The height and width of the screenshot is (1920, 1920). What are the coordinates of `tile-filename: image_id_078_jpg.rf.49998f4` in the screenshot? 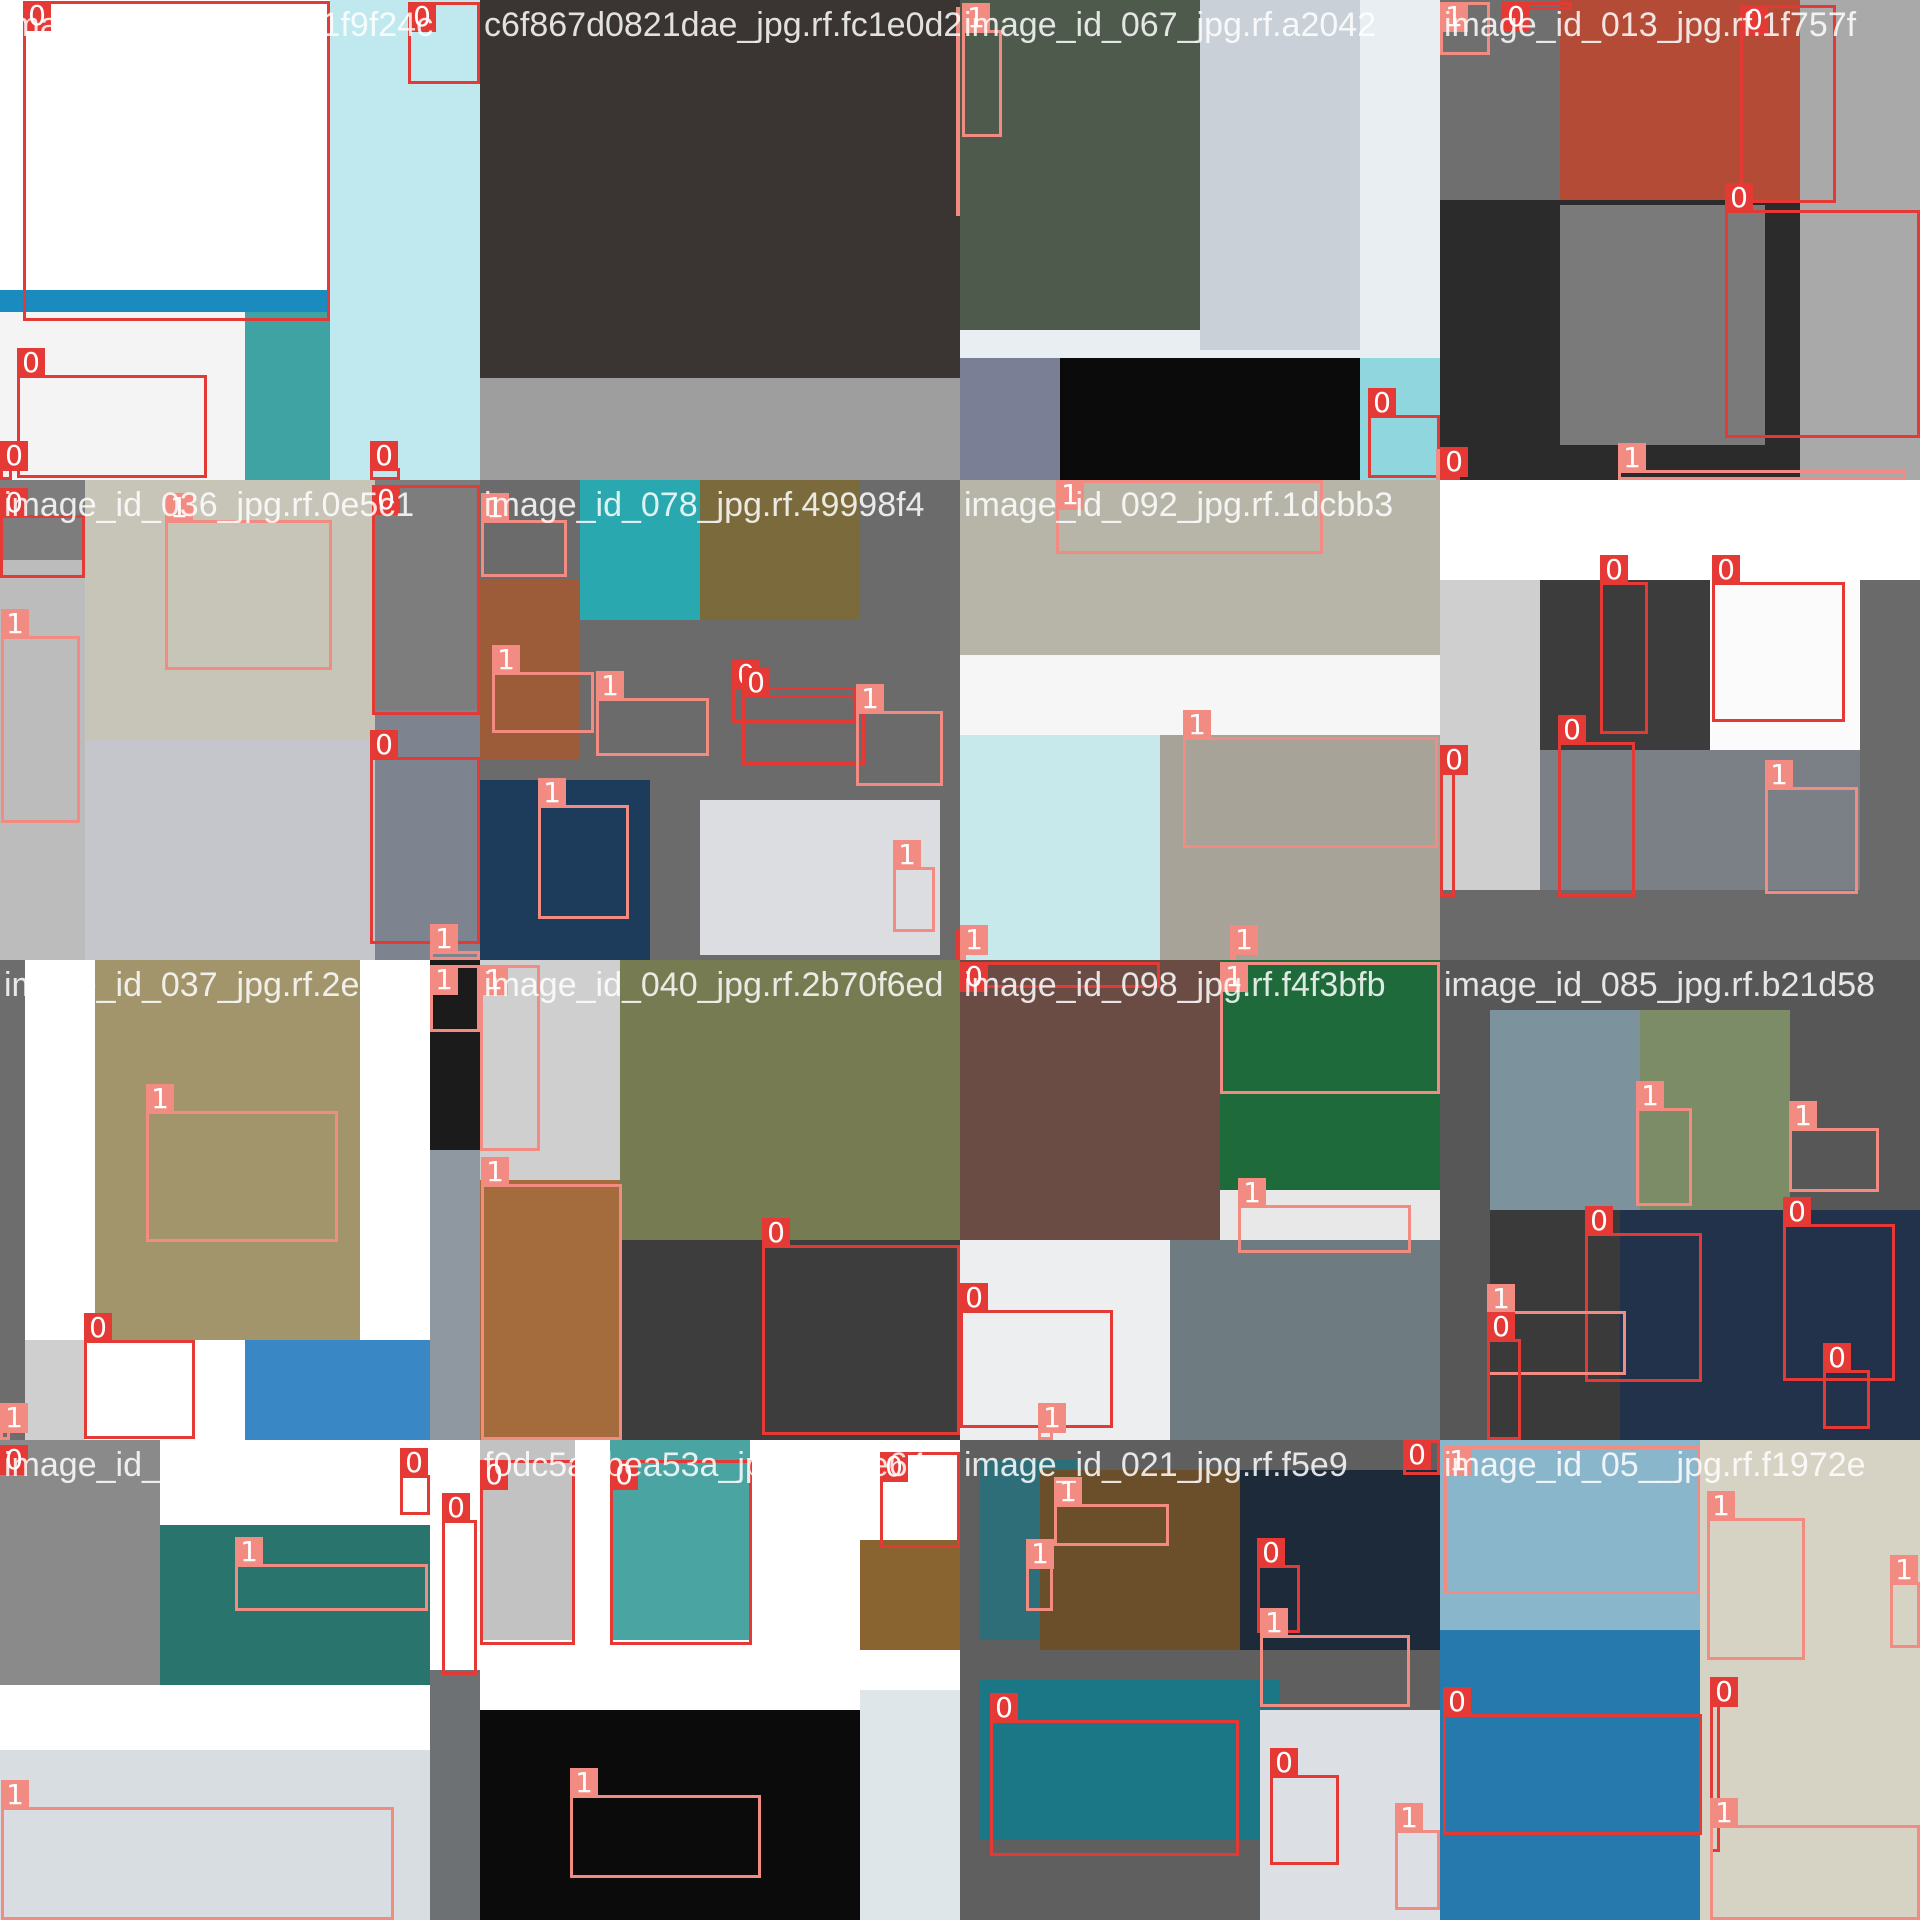 It's located at (704, 505).